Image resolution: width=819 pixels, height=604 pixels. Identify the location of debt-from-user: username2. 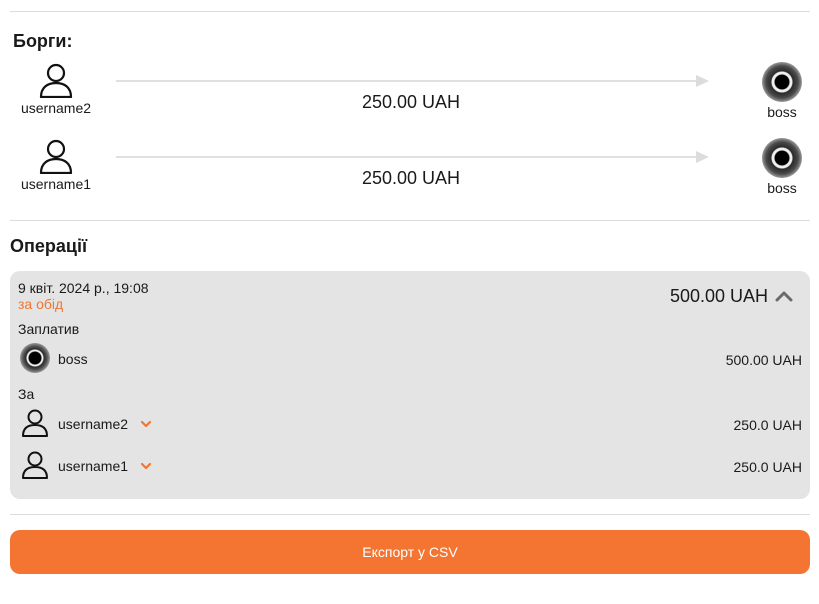
(56, 89).